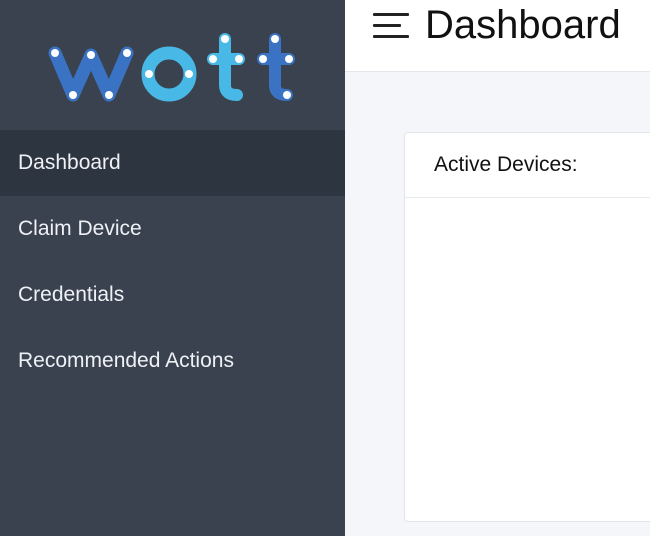 The height and width of the screenshot is (536, 650). I want to click on hamburger-menu-icon, so click(393, 28).